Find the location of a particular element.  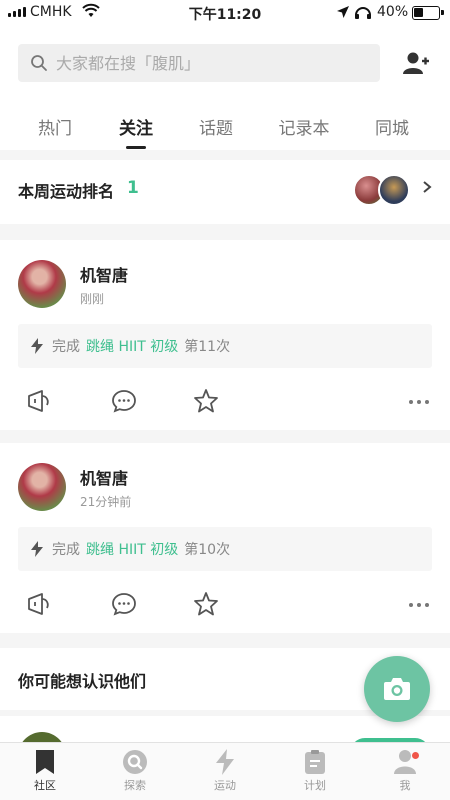

rank-avatar is located at coordinates (394, 190).